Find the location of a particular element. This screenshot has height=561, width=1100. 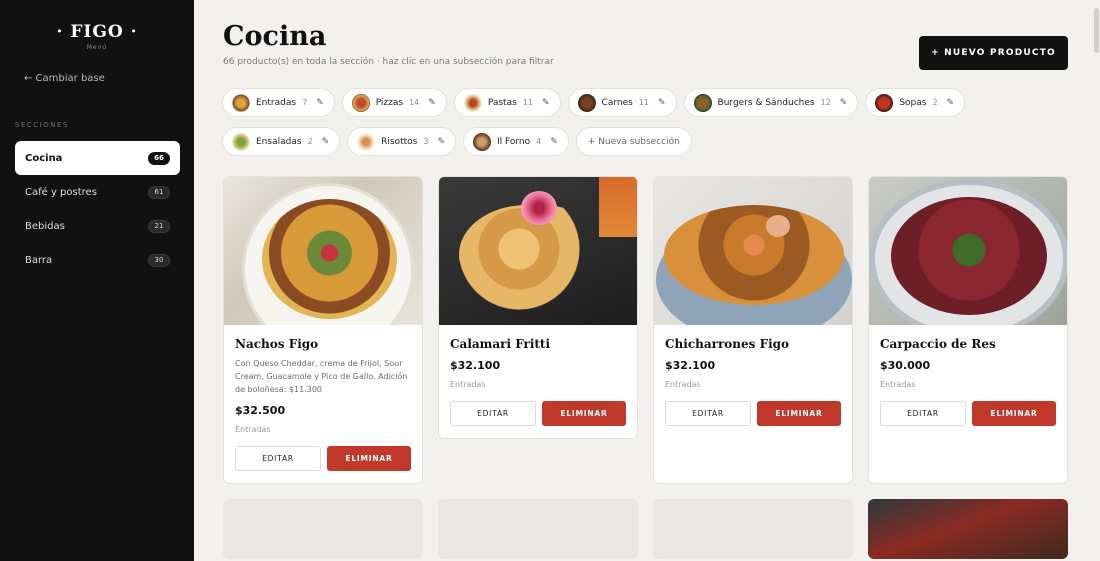

count-badge: 30 is located at coordinates (159, 260).